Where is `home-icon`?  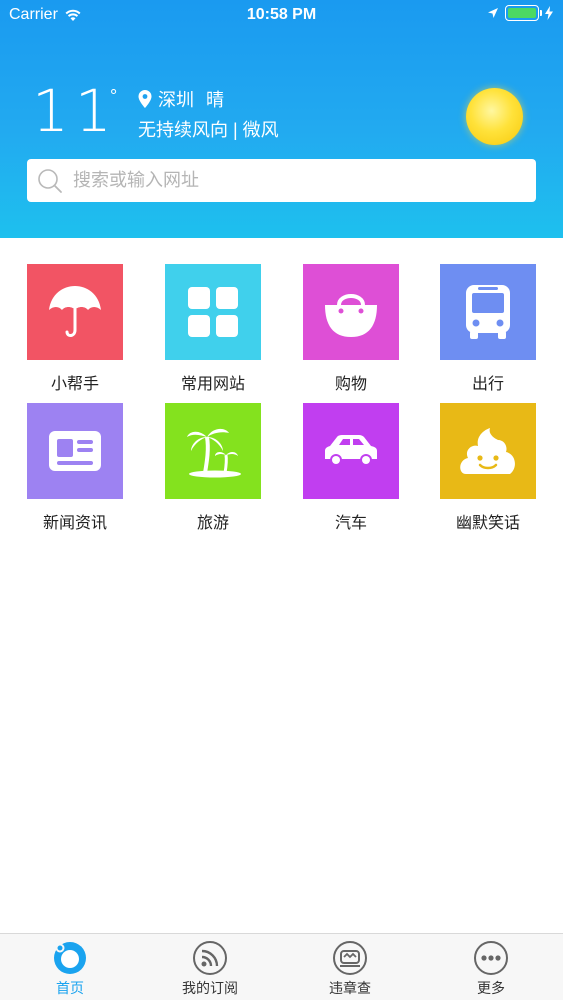 home-icon is located at coordinates (70, 958).